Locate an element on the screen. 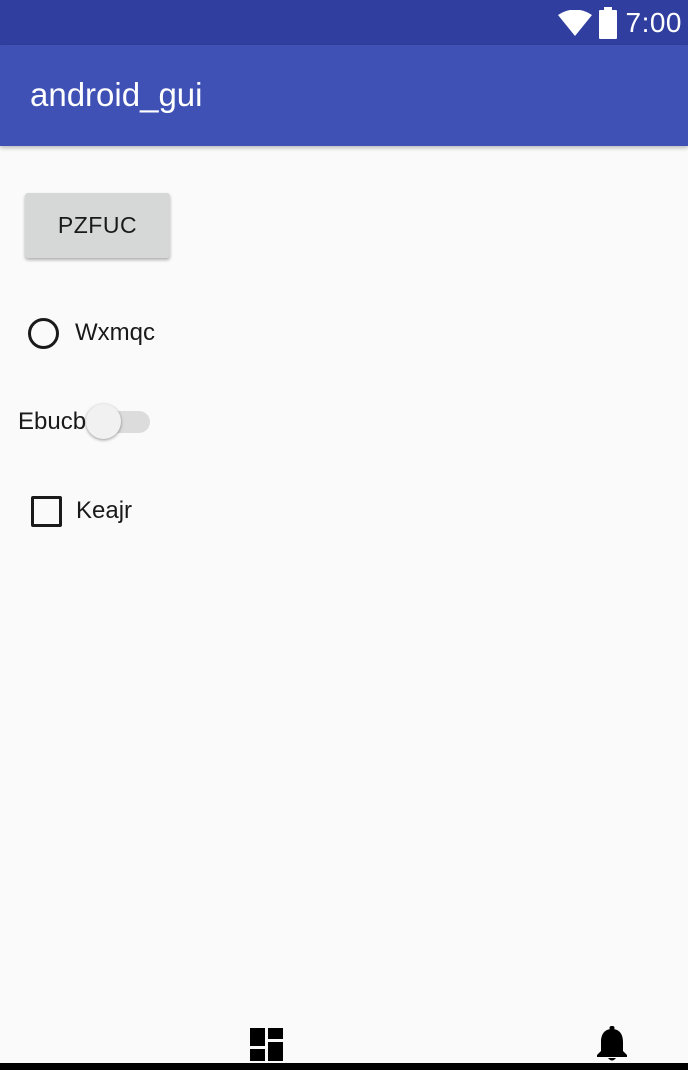  wifi-icon is located at coordinates (574, 22).